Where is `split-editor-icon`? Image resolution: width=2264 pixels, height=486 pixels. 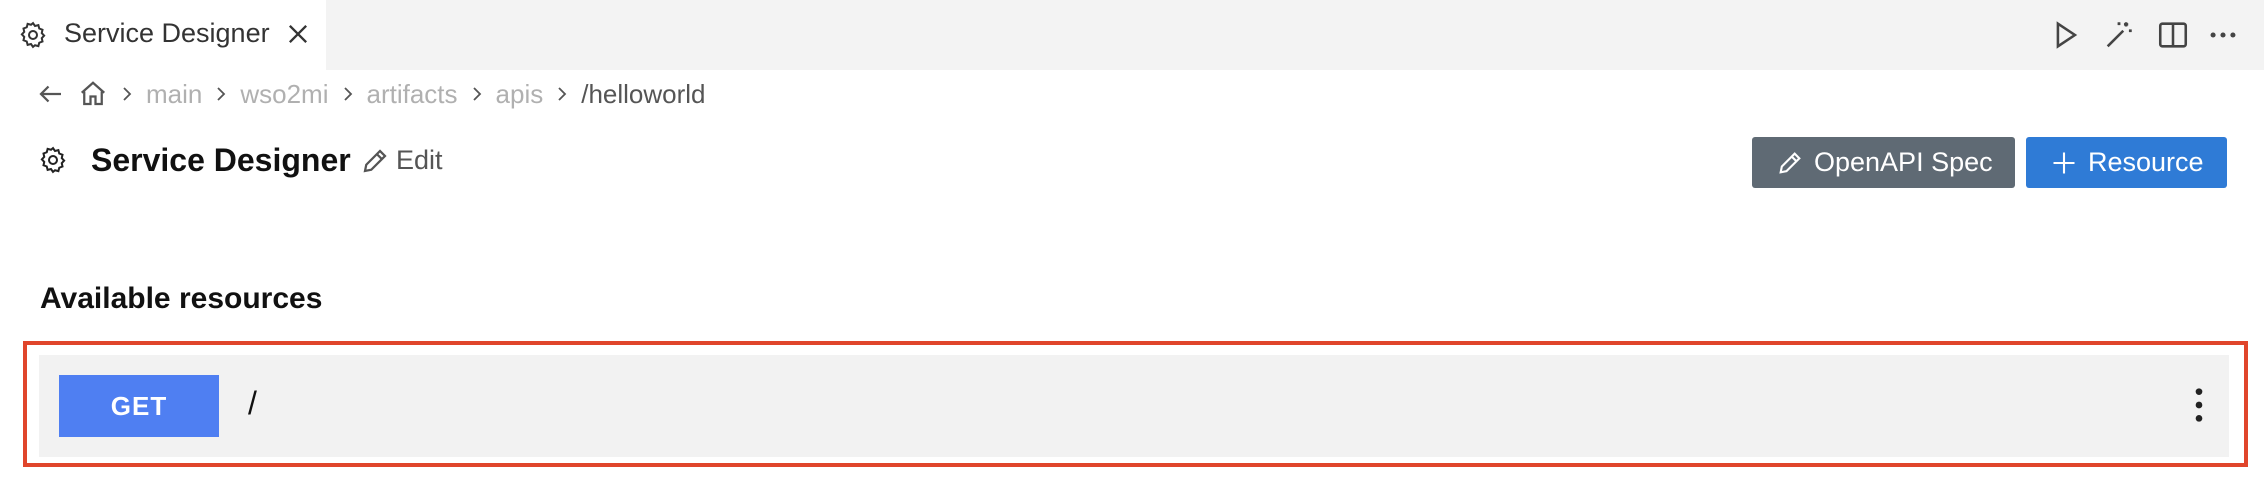 split-editor-icon is located at coordinates (2173, 35).